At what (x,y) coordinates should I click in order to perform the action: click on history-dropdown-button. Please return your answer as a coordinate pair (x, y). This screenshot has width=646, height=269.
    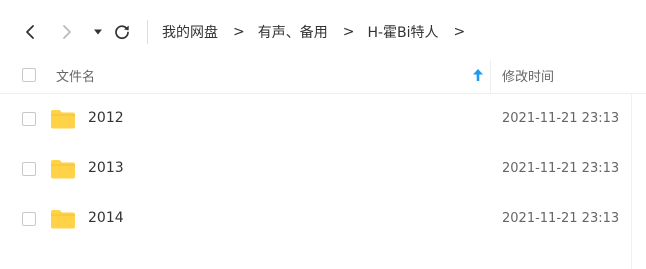
    Looking at the image, I should click on (98, 32).